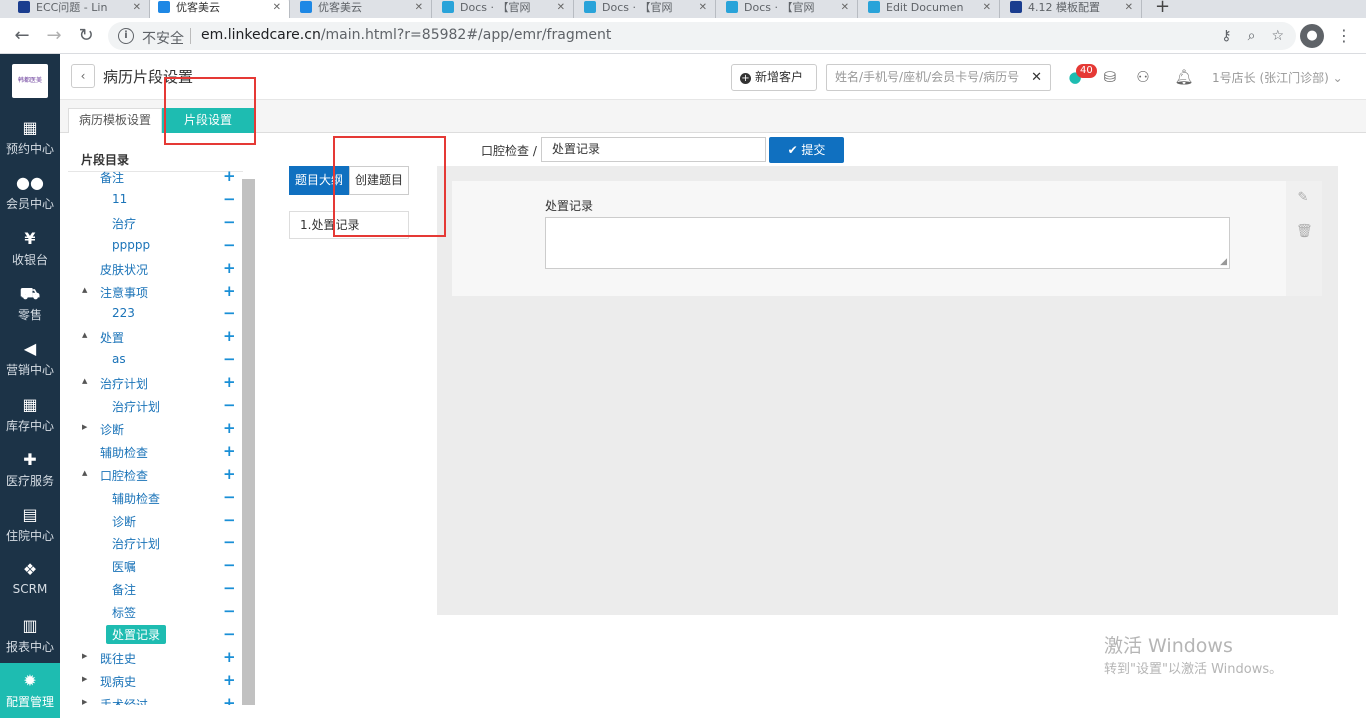  What do you see at coordinates (153, 314) in the screenshot?
I see `tree-node: 223 −` at bounding box center [153, 314].